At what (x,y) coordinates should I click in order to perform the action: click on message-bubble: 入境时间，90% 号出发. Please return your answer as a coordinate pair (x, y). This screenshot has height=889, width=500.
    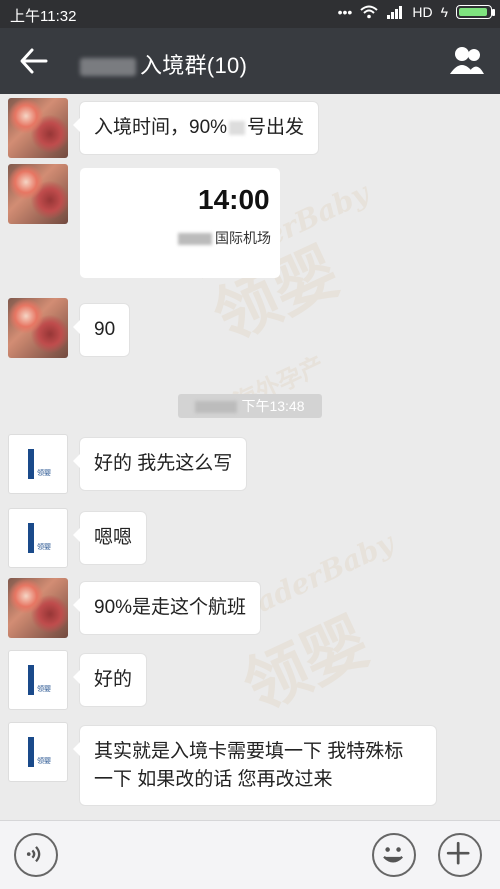
    Looking at the image, I should click on (195, 128).